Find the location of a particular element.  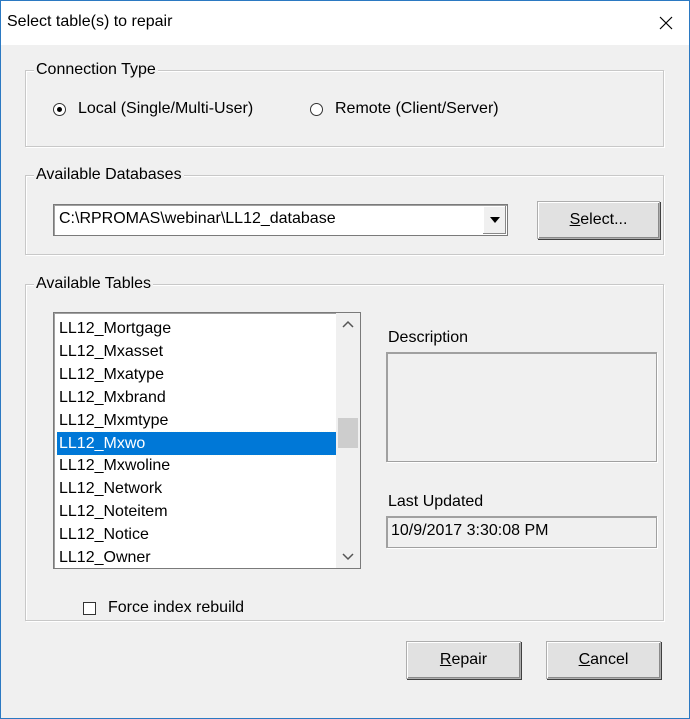

scroll-up-button is located at coordinates (348, 324).